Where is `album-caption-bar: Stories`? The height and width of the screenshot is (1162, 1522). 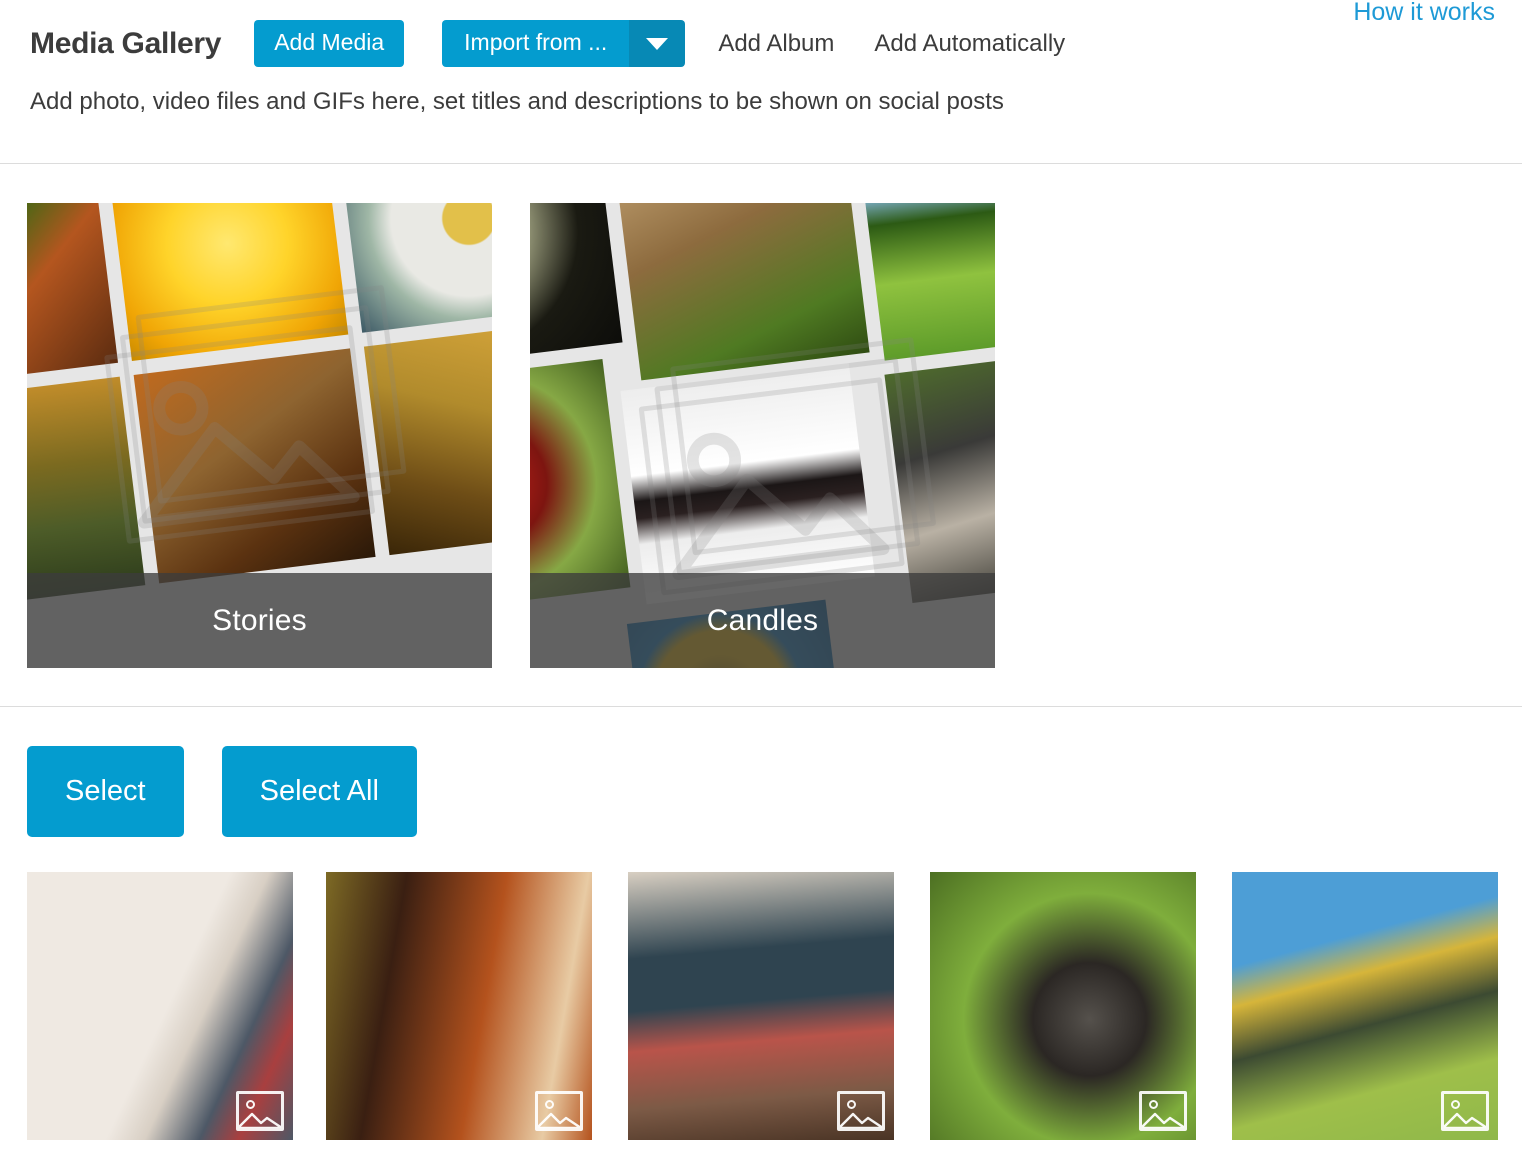 album-caption-bar: Stories is located at coordinates (259, 620).